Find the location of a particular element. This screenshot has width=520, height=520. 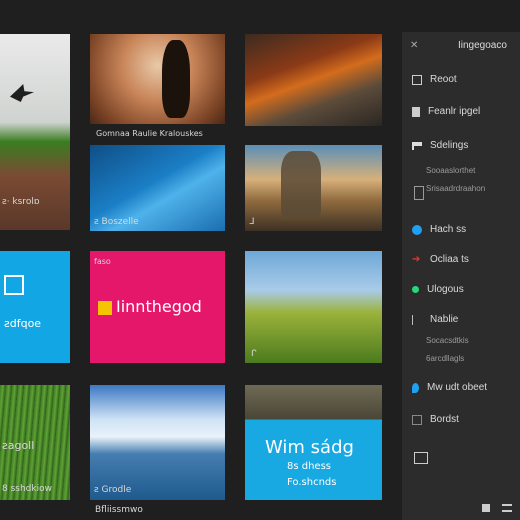

panel-item-label: Feanlr ipgel is located at coordinates (454, 111).